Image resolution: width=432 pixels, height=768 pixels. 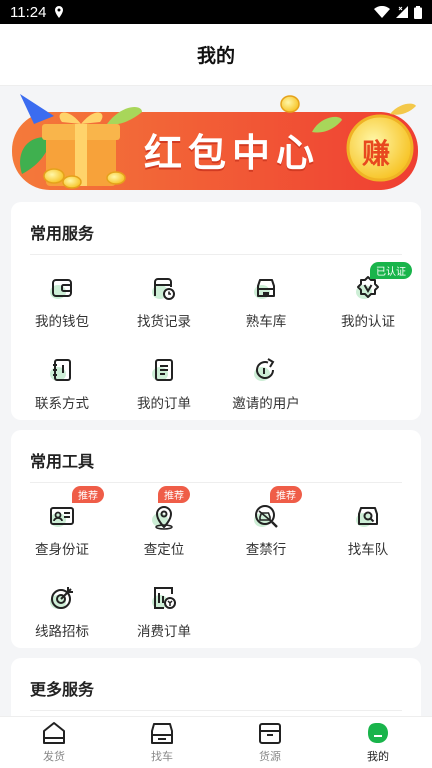 I want to click on bottom-tab-bar: 发货 找车 货源 我的, so click(x=216, y=742).